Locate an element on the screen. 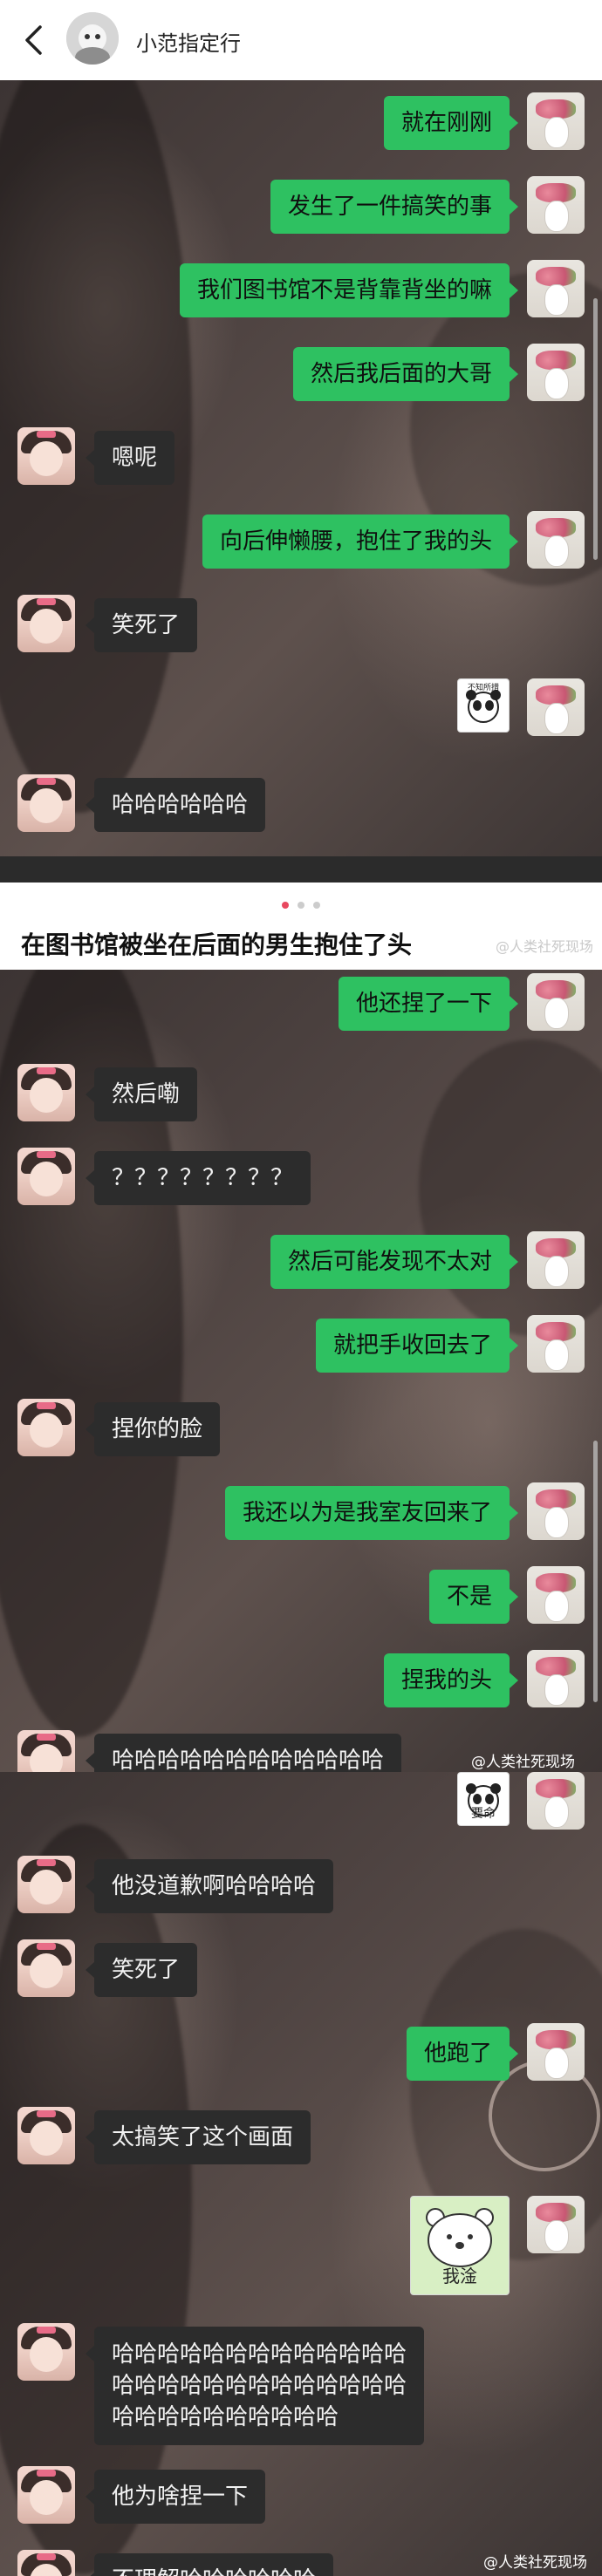 This screenshot has height=2576, width=602. message-bubble: 就把手收回去了 is located at coordinates (417, 1346).